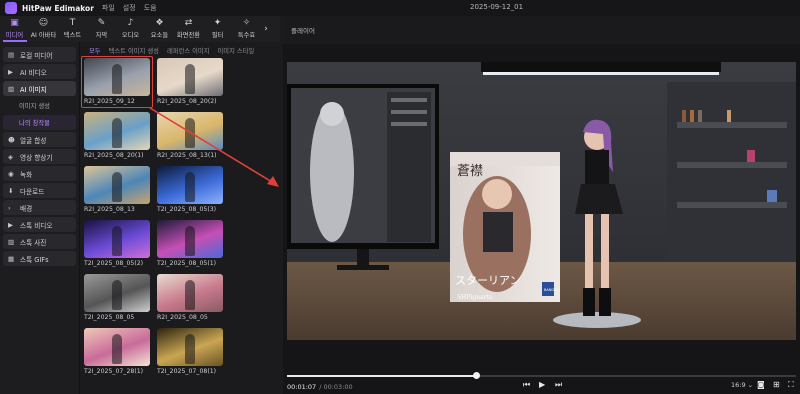 The image size is (800, 394). I want to click on media-item: T2I_2025_07_28(1), so click(117, 351).